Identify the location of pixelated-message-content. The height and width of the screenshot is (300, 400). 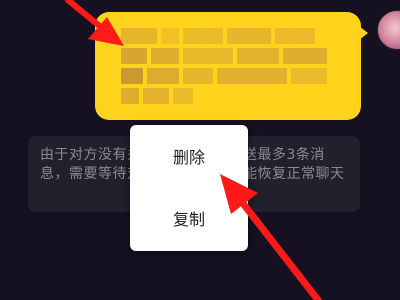
(228, 66).